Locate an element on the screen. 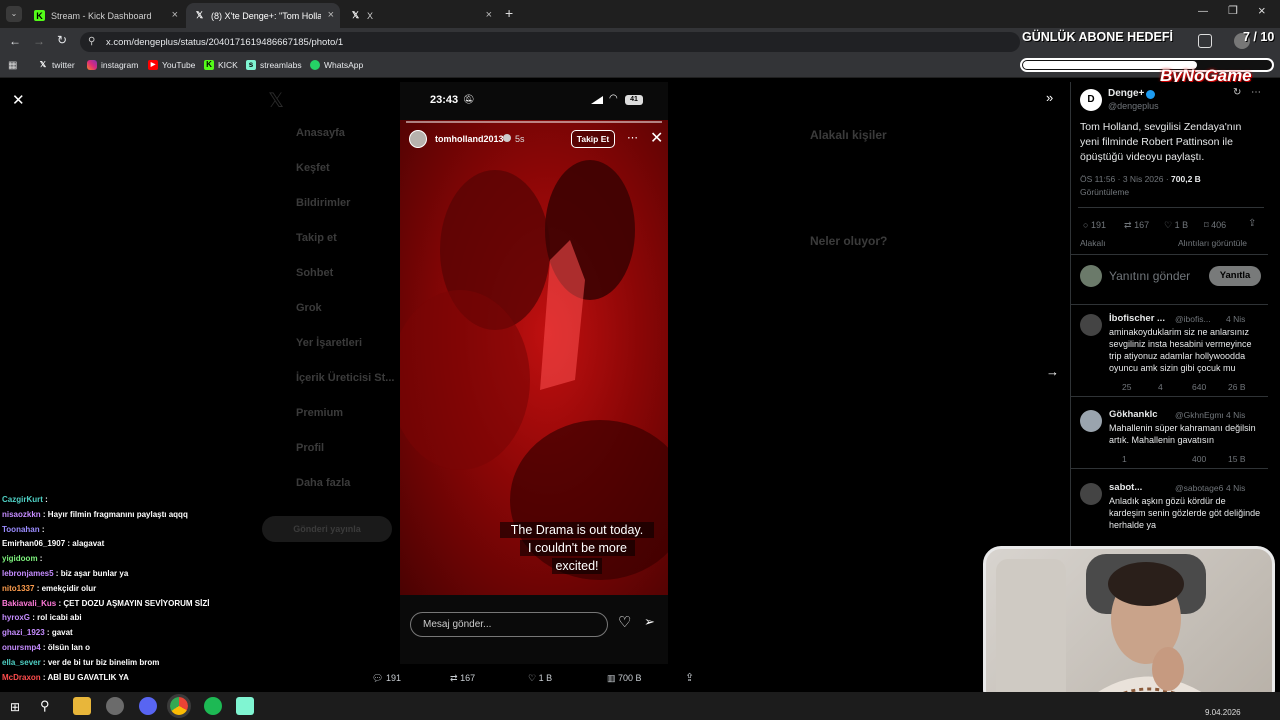 The height and width of the screenshot is (720, 1280). tweet-like-count: ♡ 1 B is located at coordinates (1176, 225).